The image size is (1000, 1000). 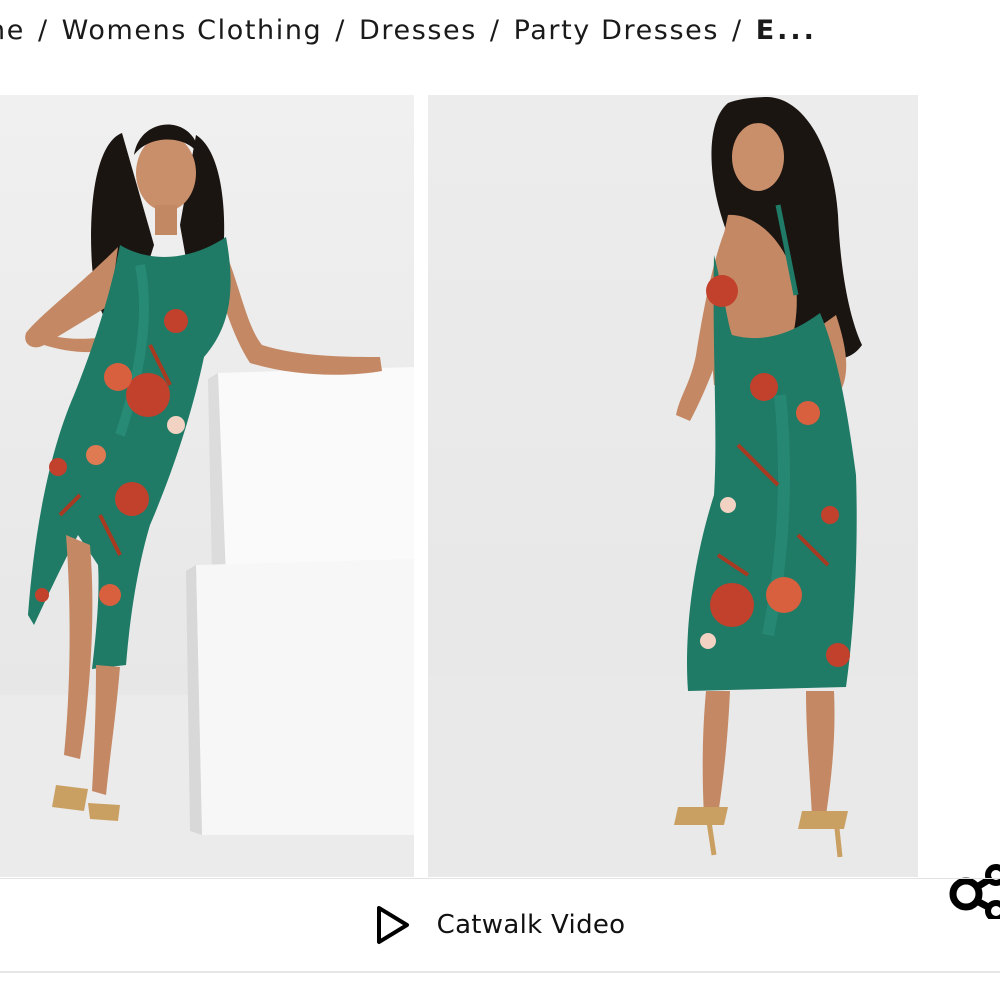 I want to click on breadcrumb-home: ne, so click(x=12, y=30).